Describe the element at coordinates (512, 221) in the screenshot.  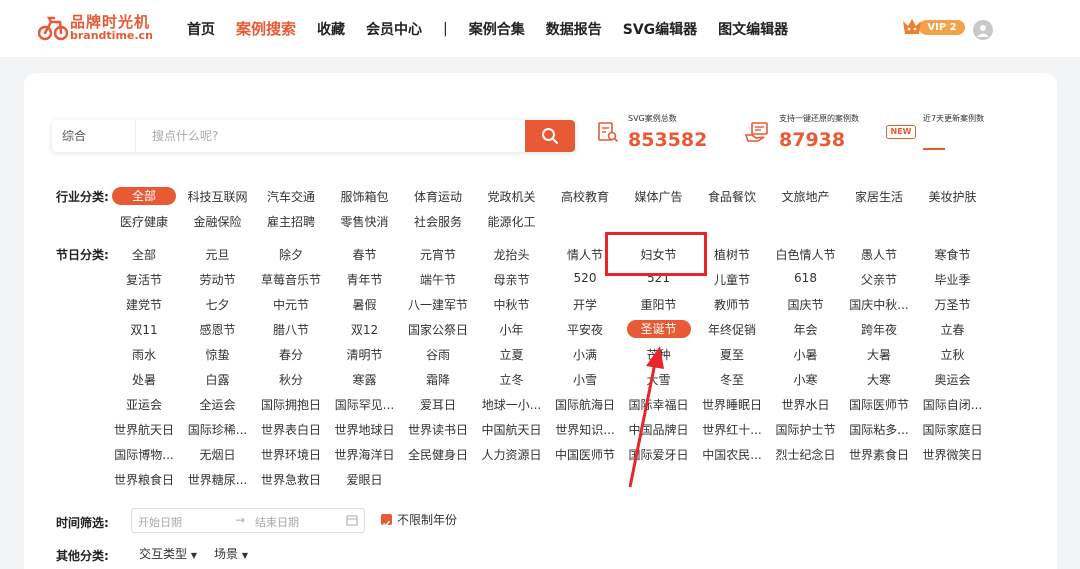
I see `industry-tag: 能源化工` at that location.